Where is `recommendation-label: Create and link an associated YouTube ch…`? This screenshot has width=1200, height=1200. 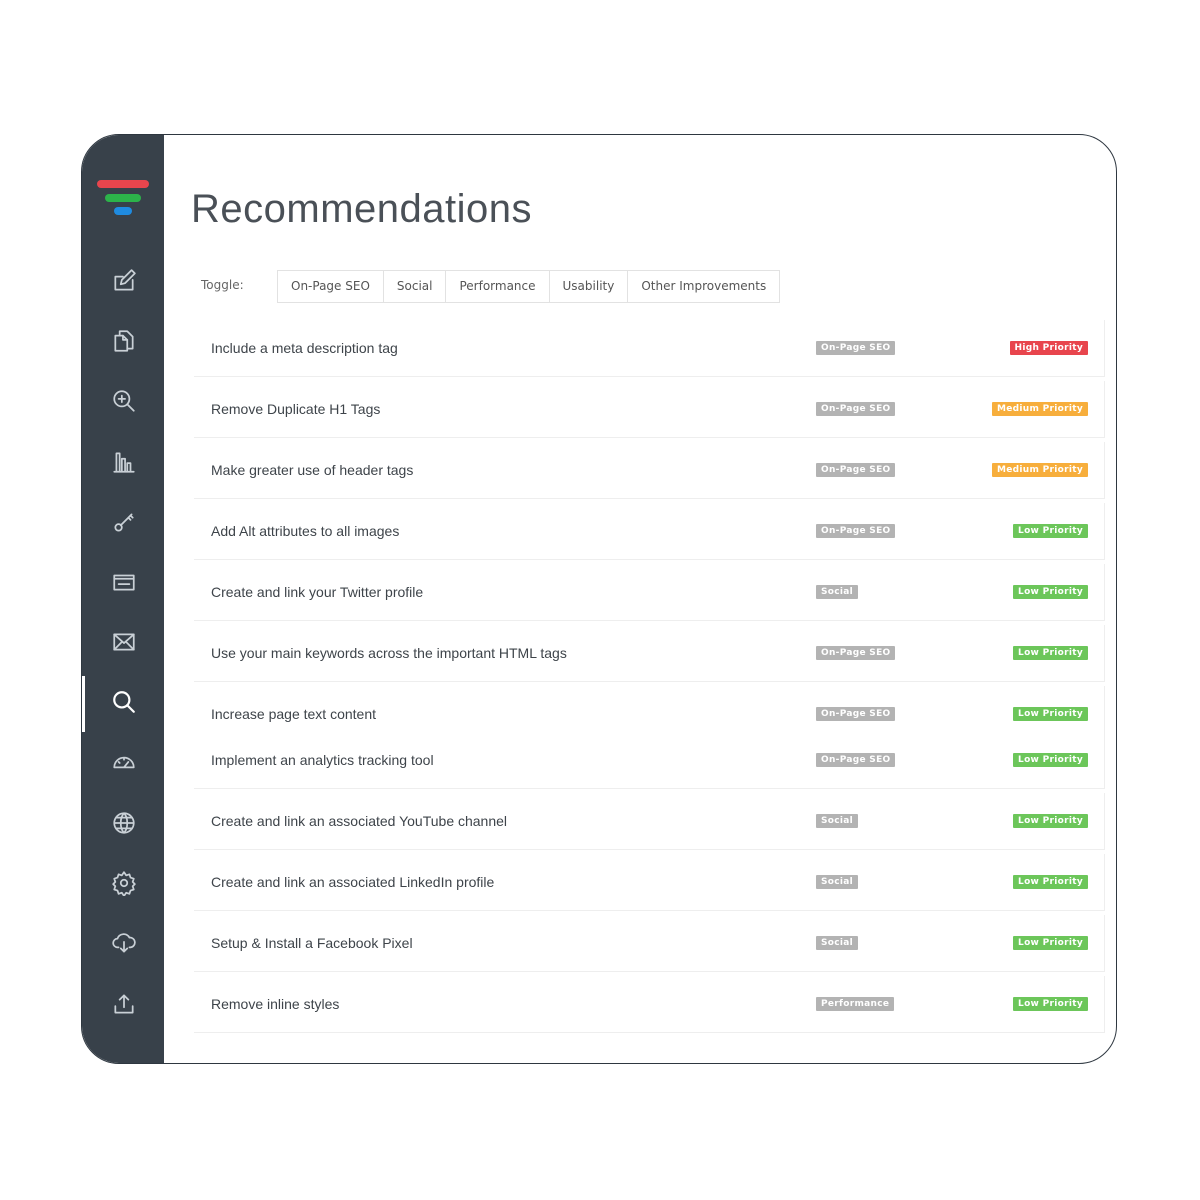
recommendation-label: Create and link an associated YouTube ch… is located at coordinates (359, 821).